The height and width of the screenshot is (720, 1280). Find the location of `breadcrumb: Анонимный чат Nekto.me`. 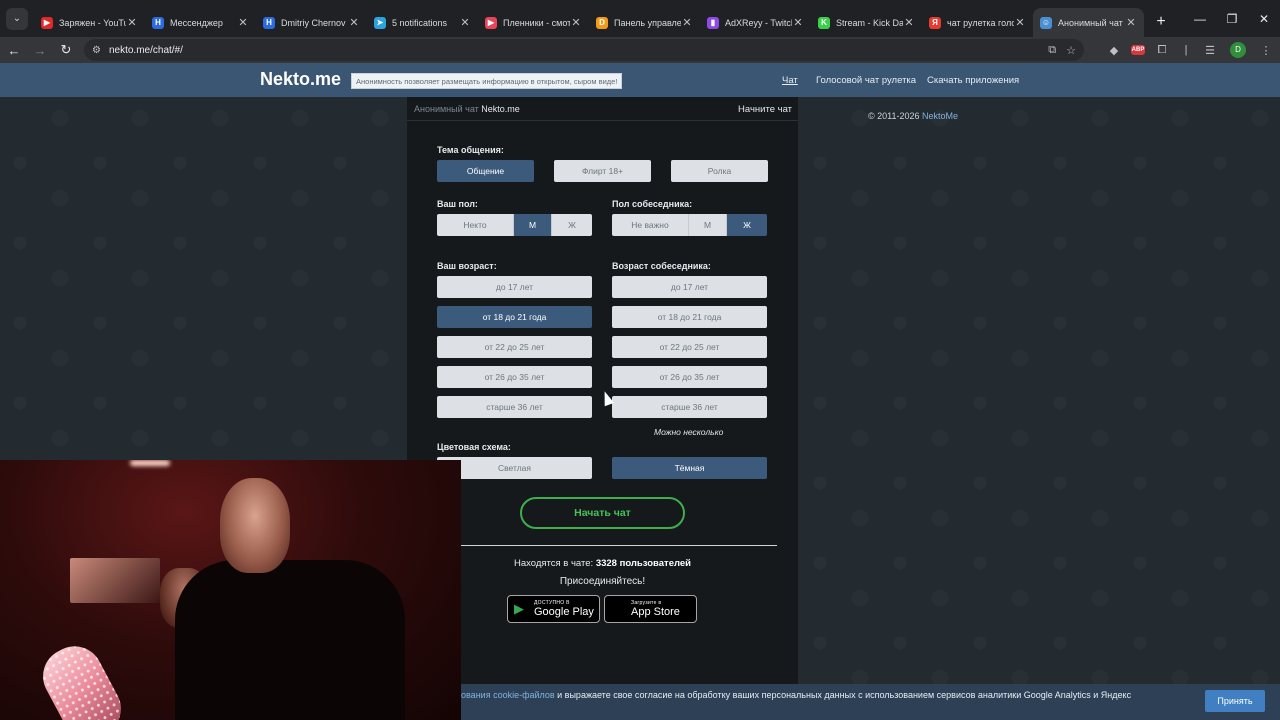

breadcrumb: Анонимный чат Nekto.me is located at coordinates (467, 109).